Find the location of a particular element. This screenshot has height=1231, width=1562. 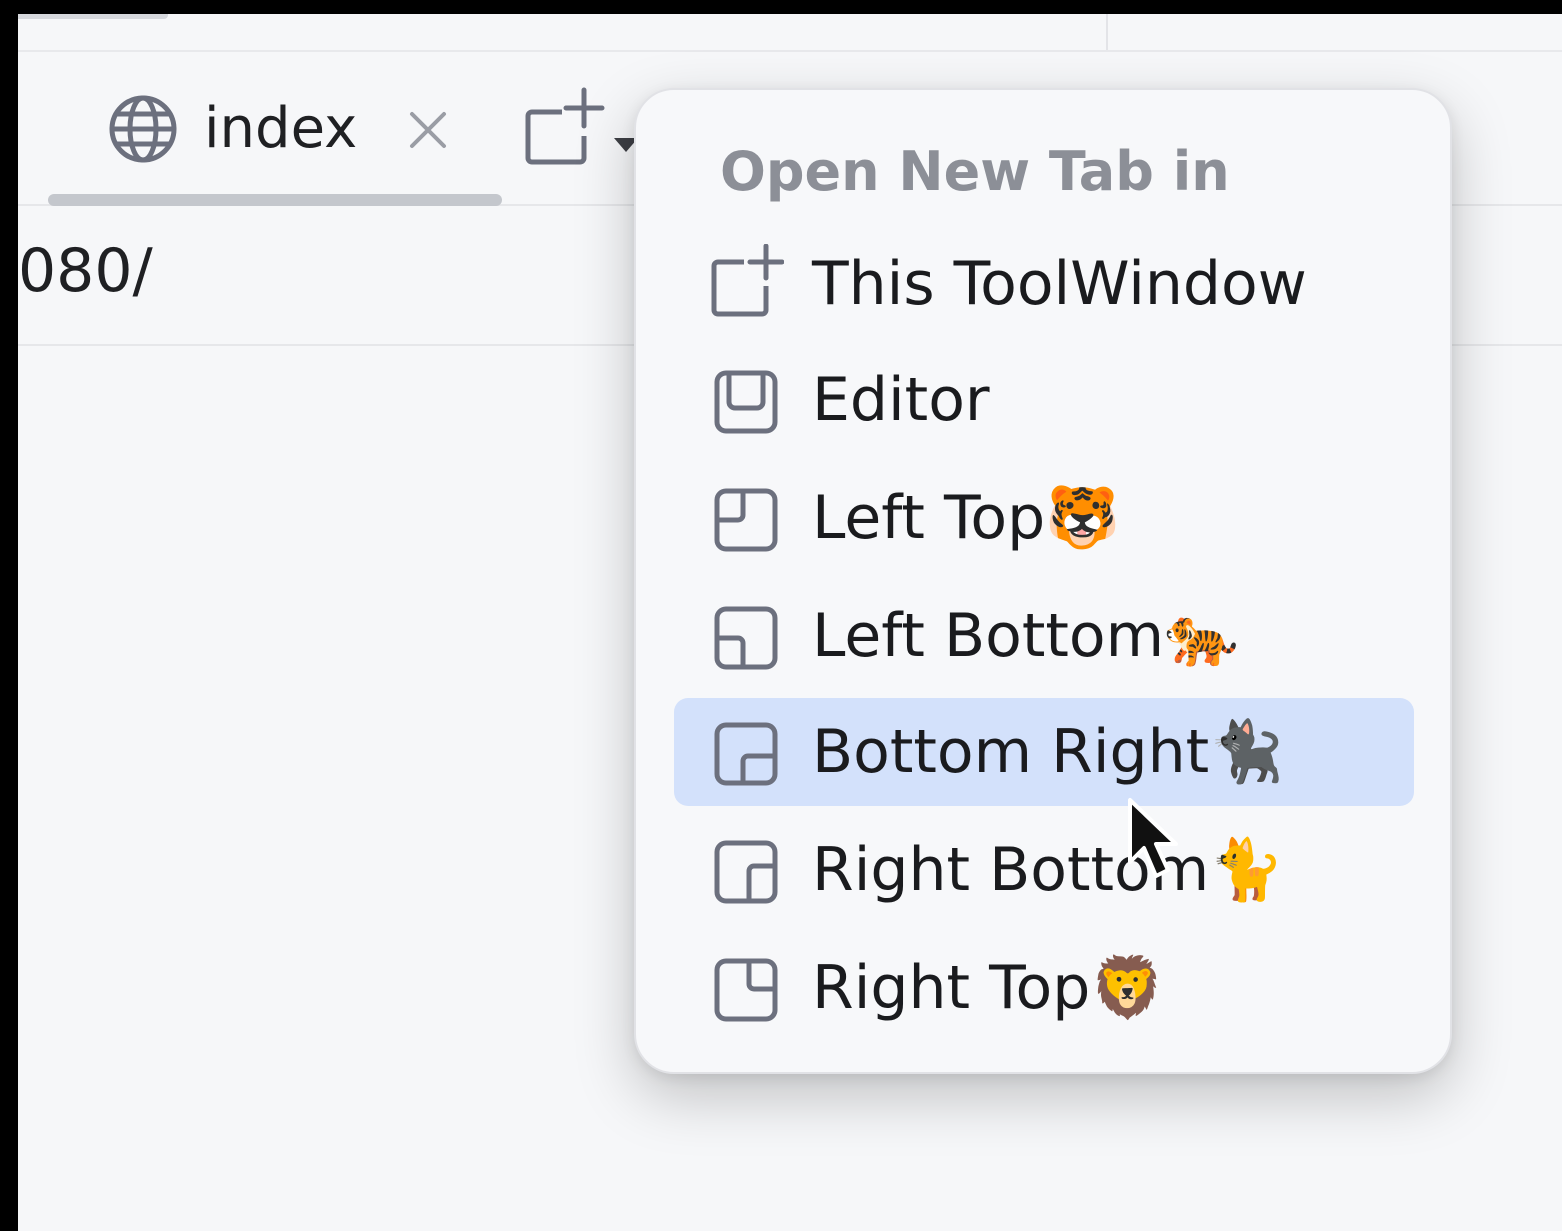

menu-item-left-top: Left Top🐯 is located at coordinates (1044, 518).